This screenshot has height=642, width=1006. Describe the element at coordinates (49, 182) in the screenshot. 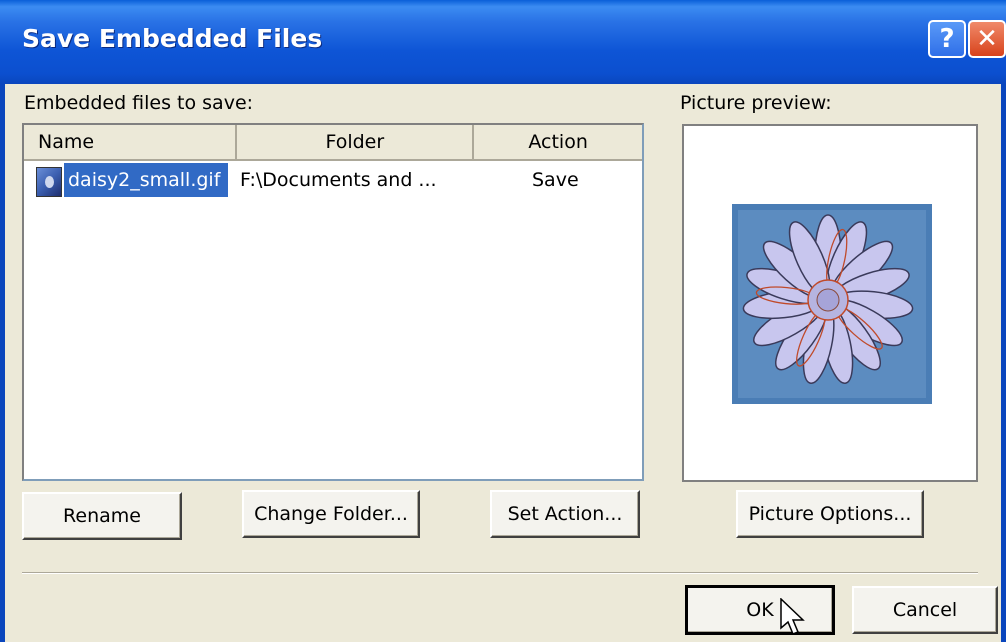

I see `image-file-icon` at that location.